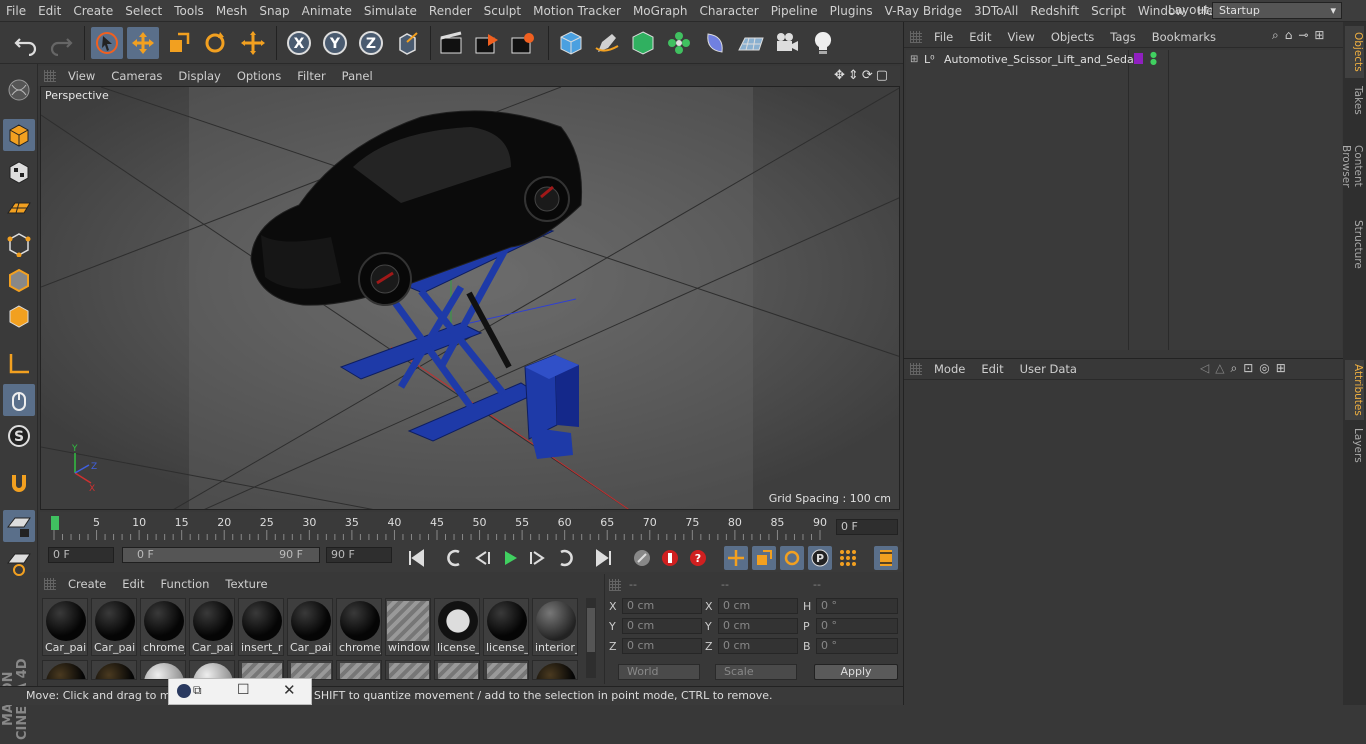 The height and width of the screenshot is (744, 1366). What do you see at coordinates (670, 558) in the screenshot?
I see `record-key-icon` at bounding box center [670, 558].